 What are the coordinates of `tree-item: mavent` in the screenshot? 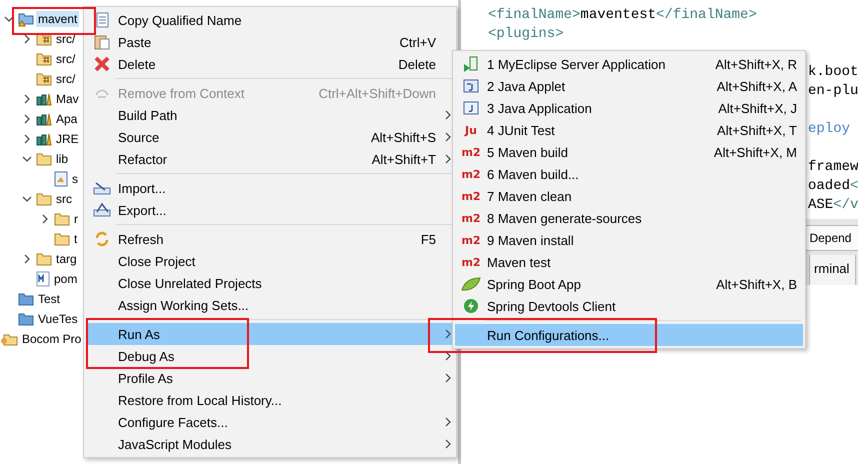 It's located at (58, 19).